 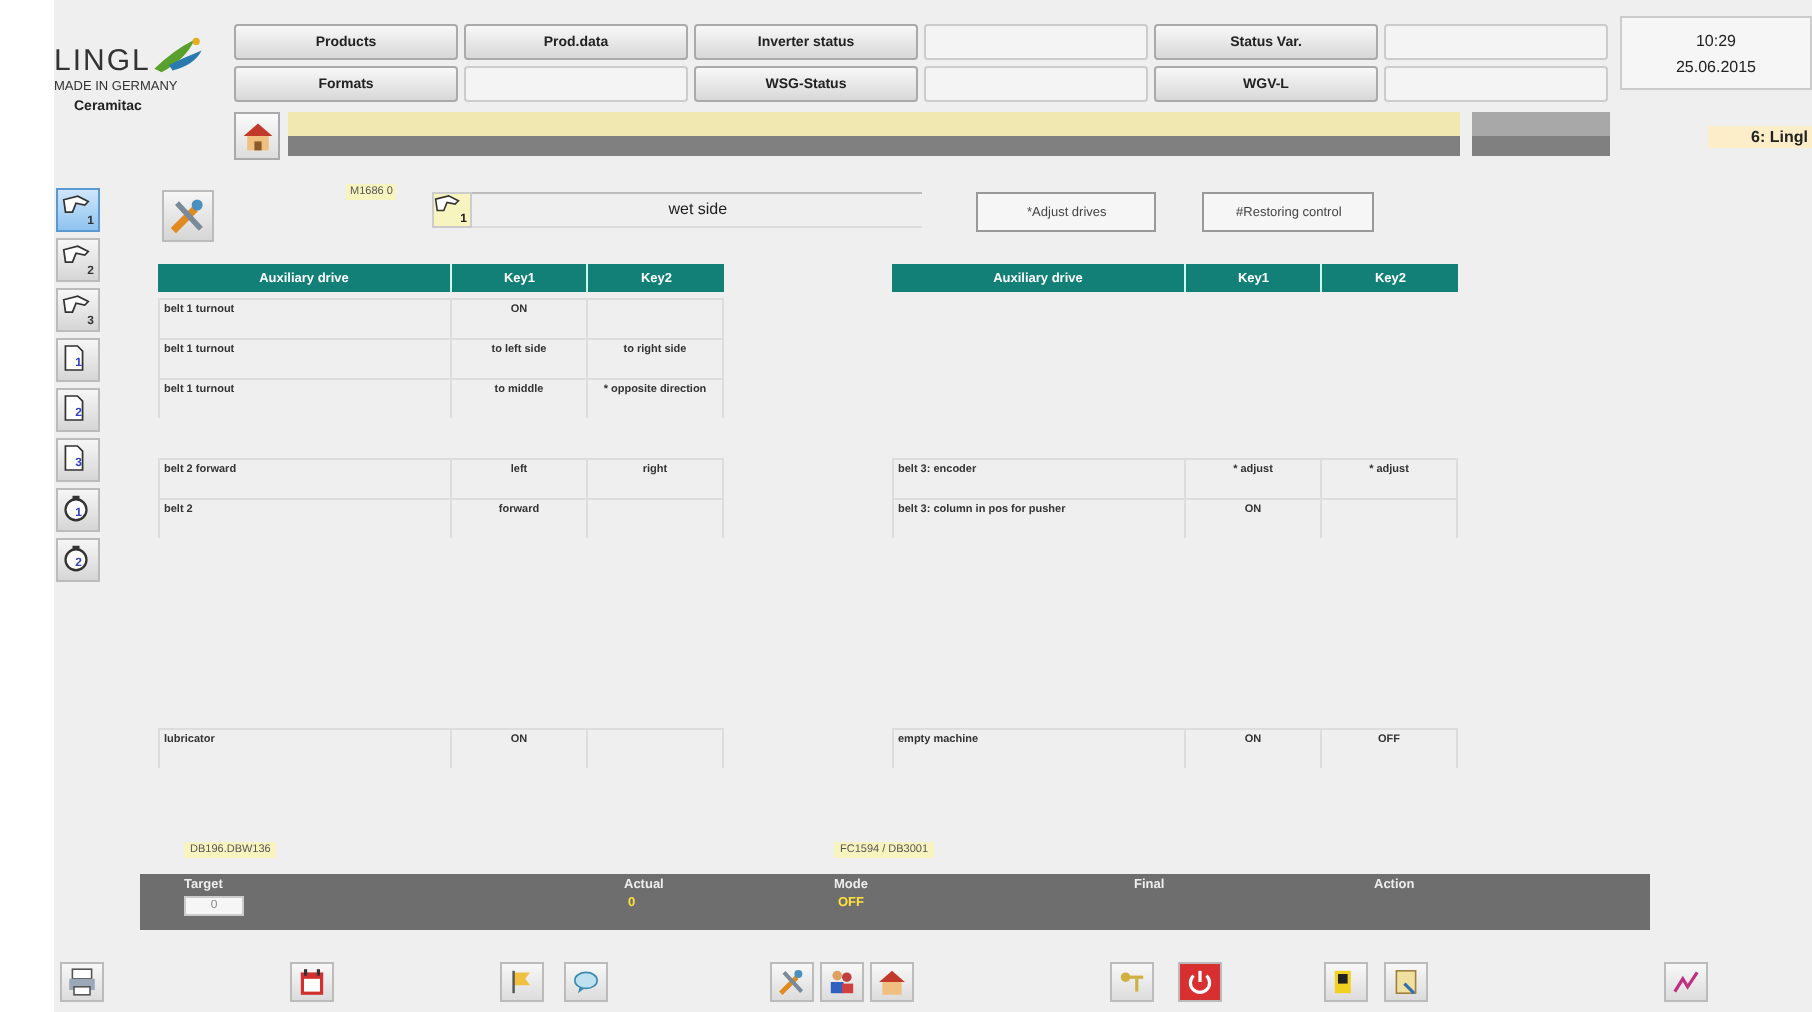 What do you see at coordinates (697, 210) in the screenshot?
I see `title-field: wet side` at bounding box center [697, 210].